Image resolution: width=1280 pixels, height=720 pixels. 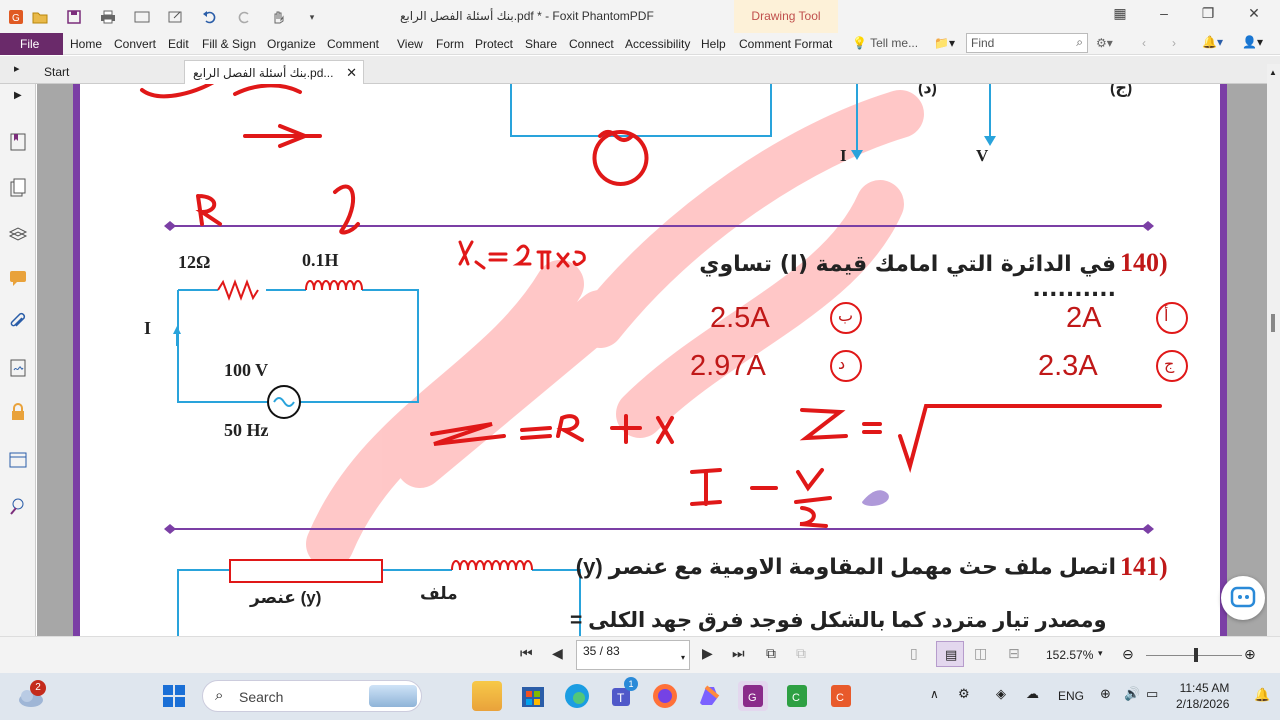 What do you see at coordinates (964, 694) in the screenshot?
I see `bluetooth-tray-icon: ⚙` at bounding box center [964, 694].